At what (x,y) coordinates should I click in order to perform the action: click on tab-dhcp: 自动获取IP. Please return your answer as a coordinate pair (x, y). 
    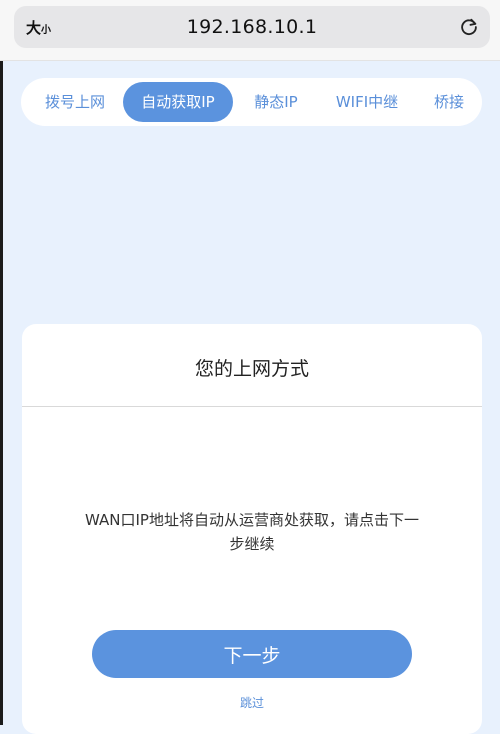
    Looking at the image, I should click on (178, 102).